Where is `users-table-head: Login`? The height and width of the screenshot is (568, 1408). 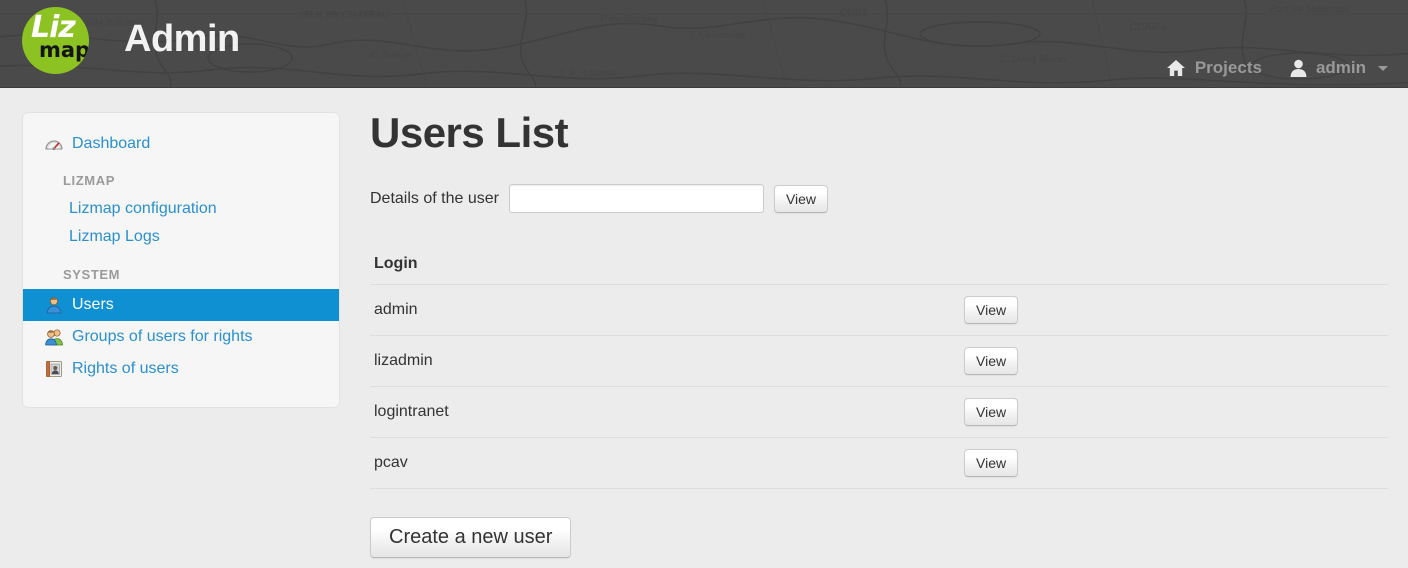 users-table-head: Login is located at coordinates (879, 267).